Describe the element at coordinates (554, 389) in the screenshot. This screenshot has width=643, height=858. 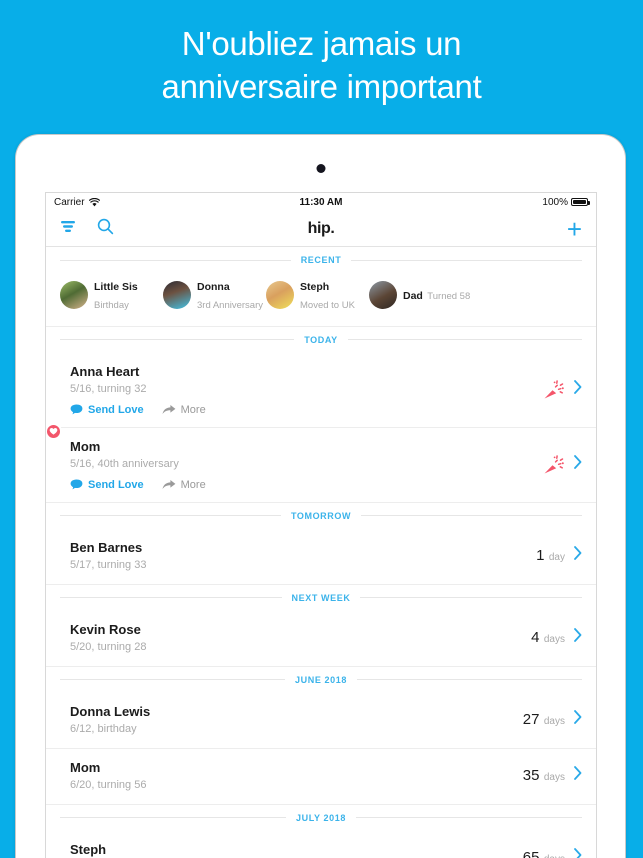
I see `party-popper-icon` at that location.